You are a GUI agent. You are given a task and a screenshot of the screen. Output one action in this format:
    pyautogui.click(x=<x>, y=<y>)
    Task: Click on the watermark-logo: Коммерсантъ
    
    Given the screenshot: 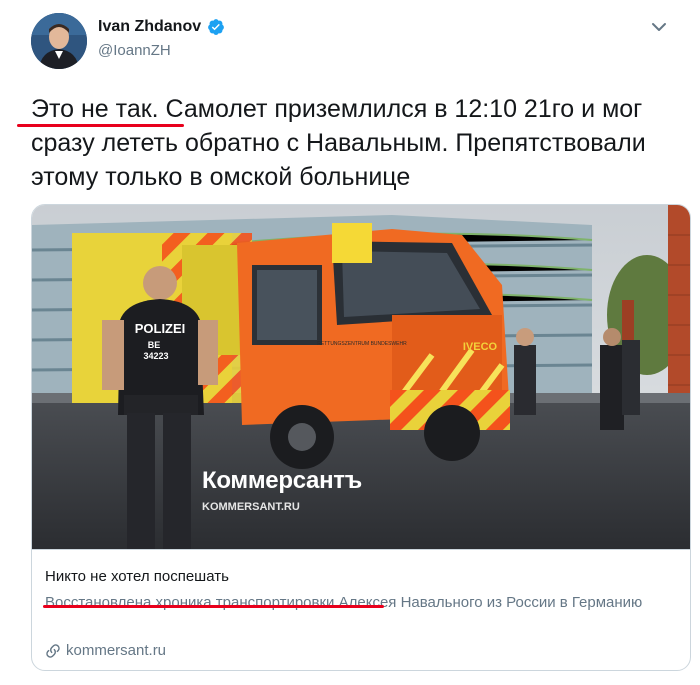 What is the action you would take?
    pyautogui.click(x=282, y=480)
    